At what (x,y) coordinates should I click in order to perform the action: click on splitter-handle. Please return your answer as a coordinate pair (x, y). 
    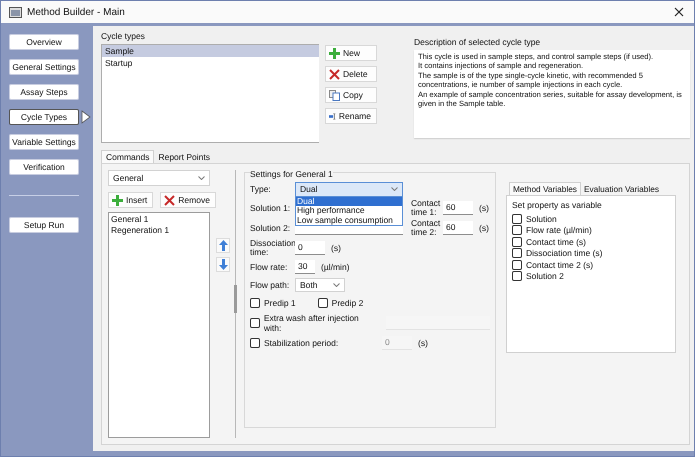
    Looking at the image, I should click on (235, 299).